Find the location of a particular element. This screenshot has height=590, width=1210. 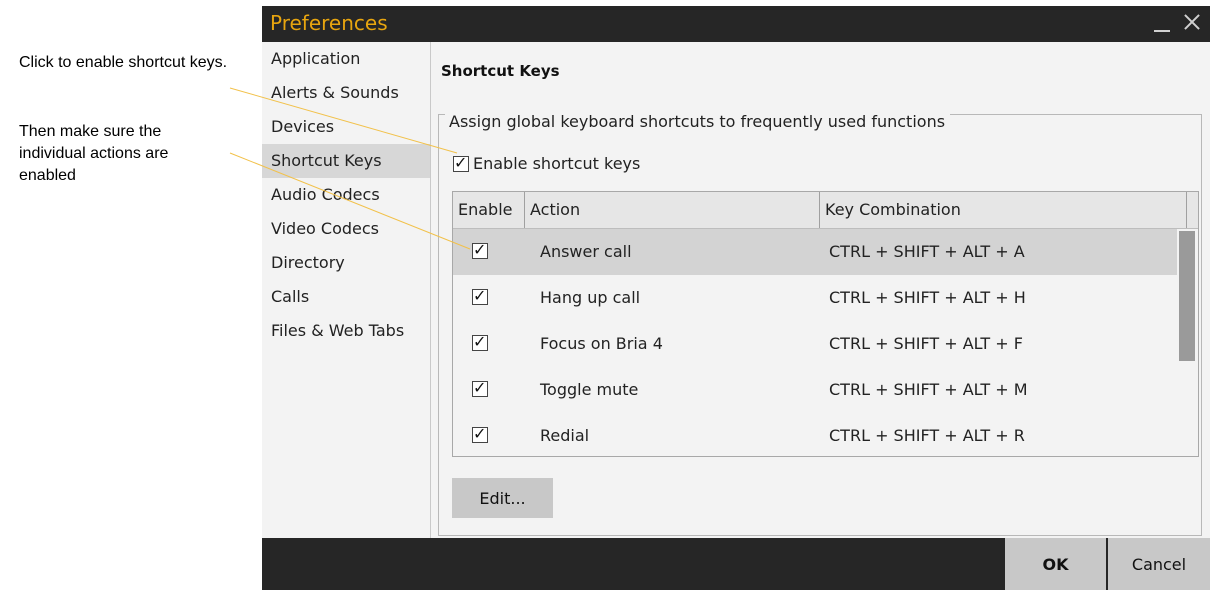

column-header-enable: Enable is located at coordinates (489, 210).